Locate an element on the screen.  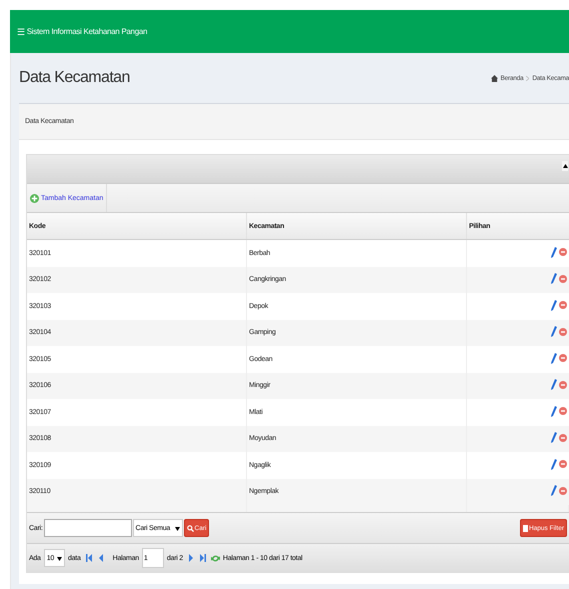
refresh-icon is located at coordinates (215, 558).